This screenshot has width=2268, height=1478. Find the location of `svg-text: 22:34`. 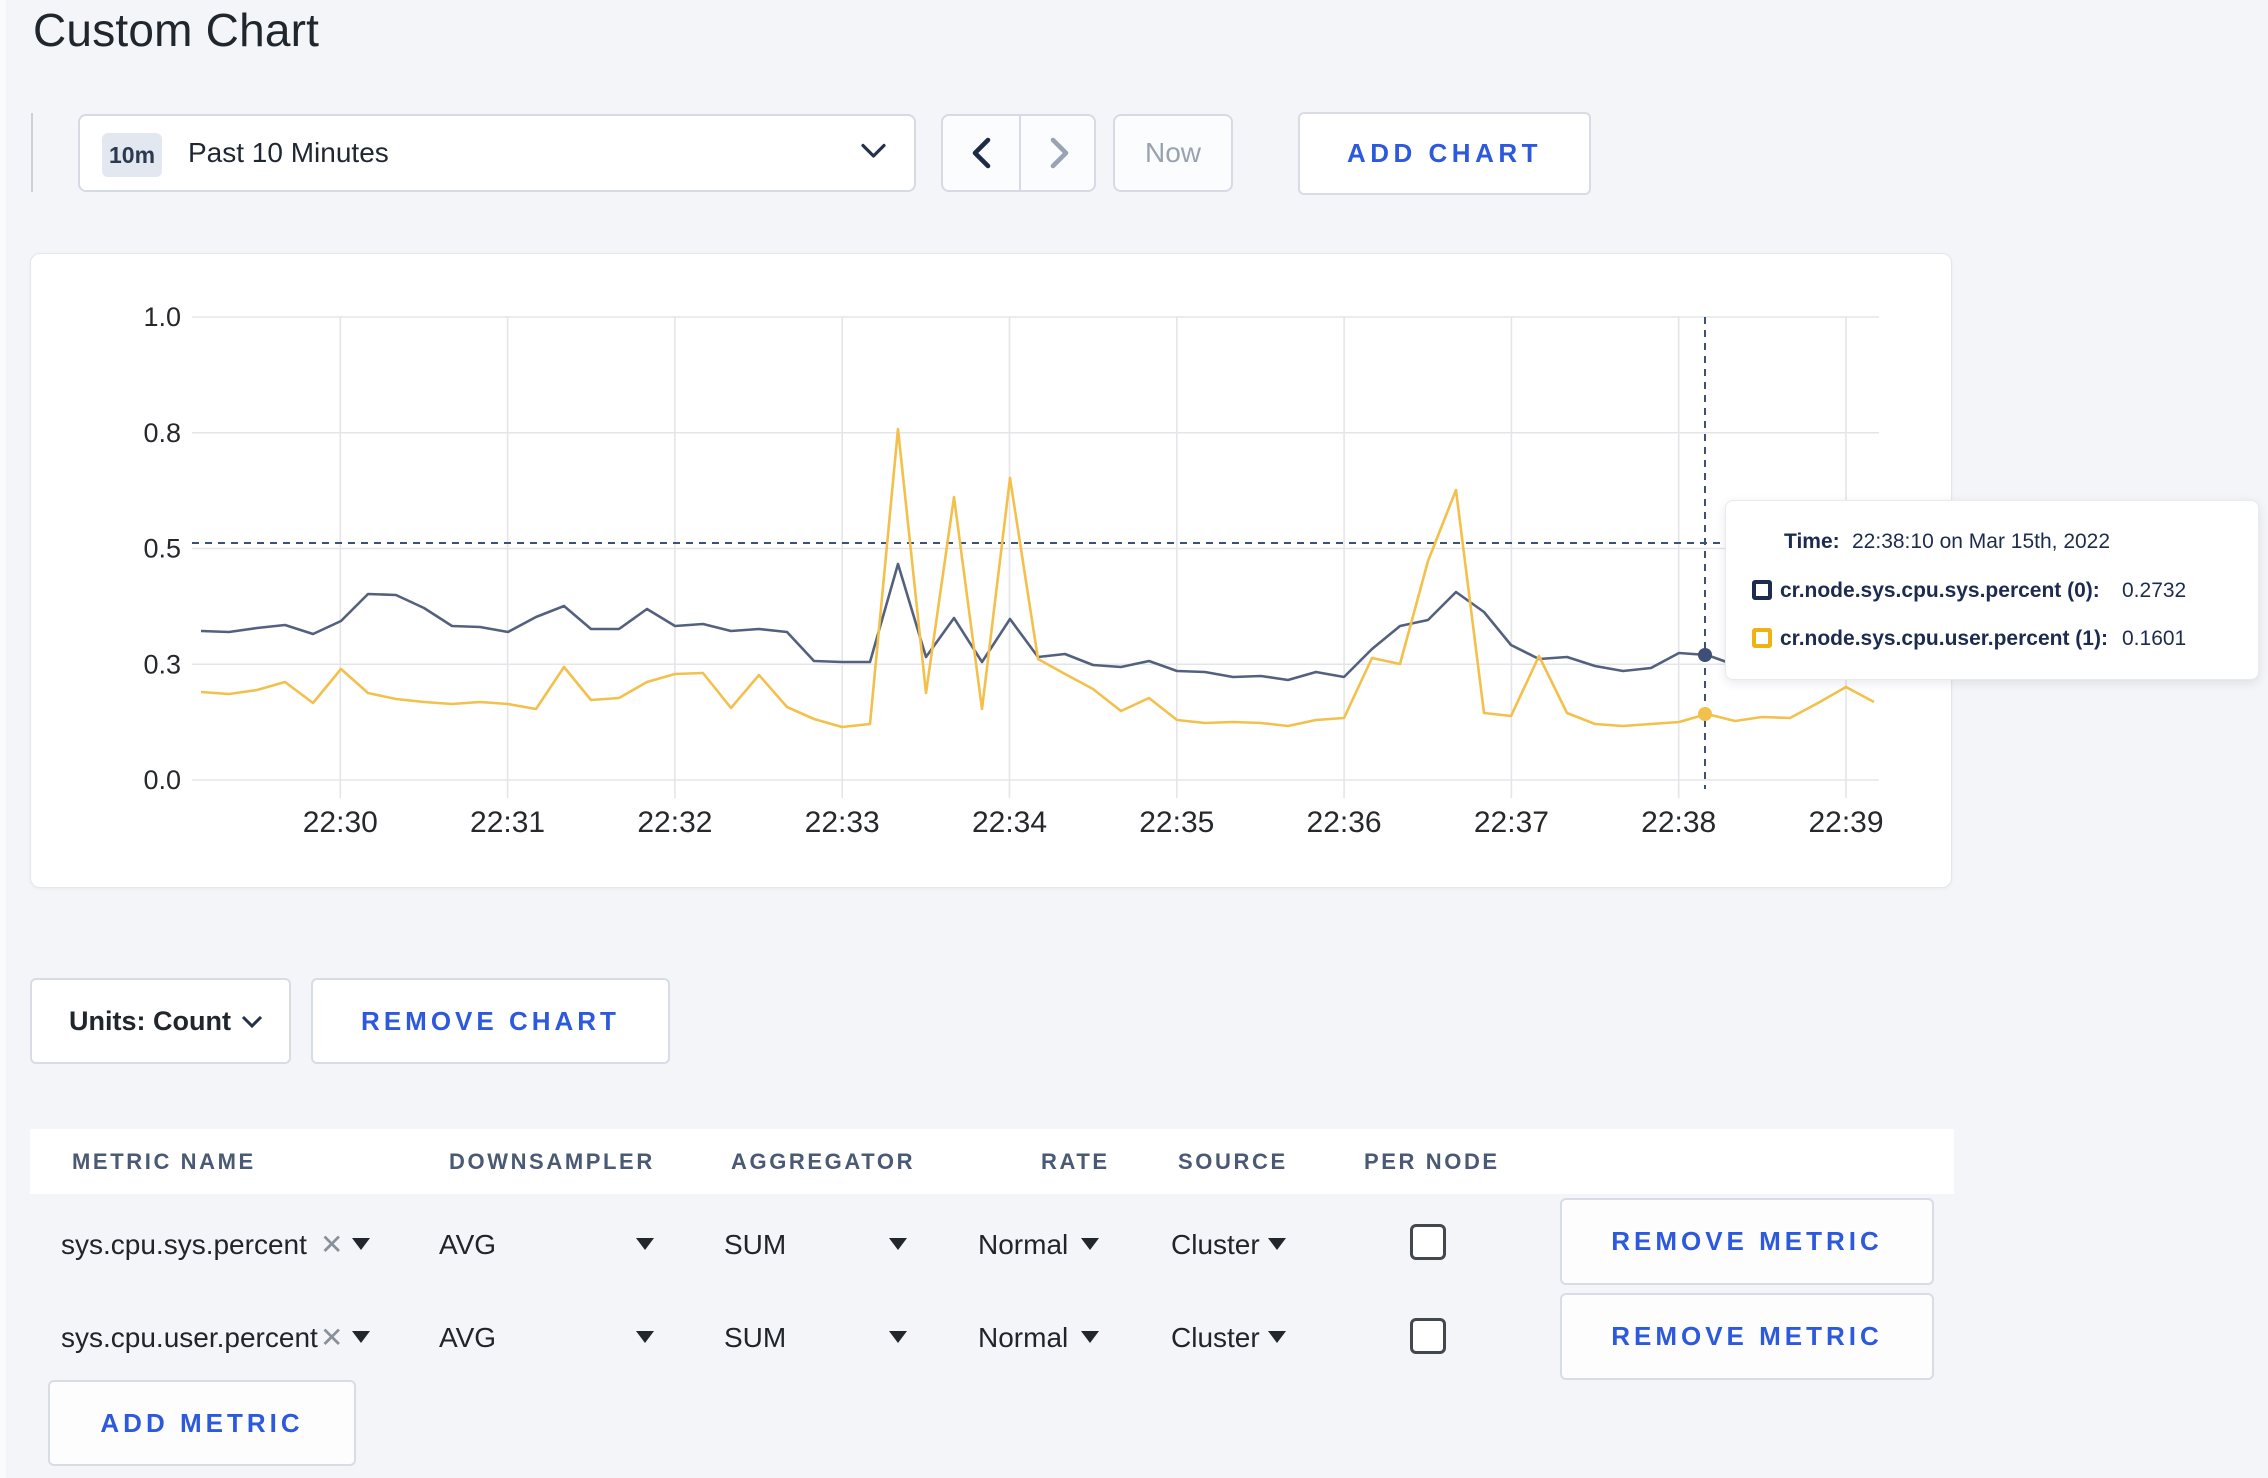

svg-text: 22:34 is located at coordinates (1009, 822).